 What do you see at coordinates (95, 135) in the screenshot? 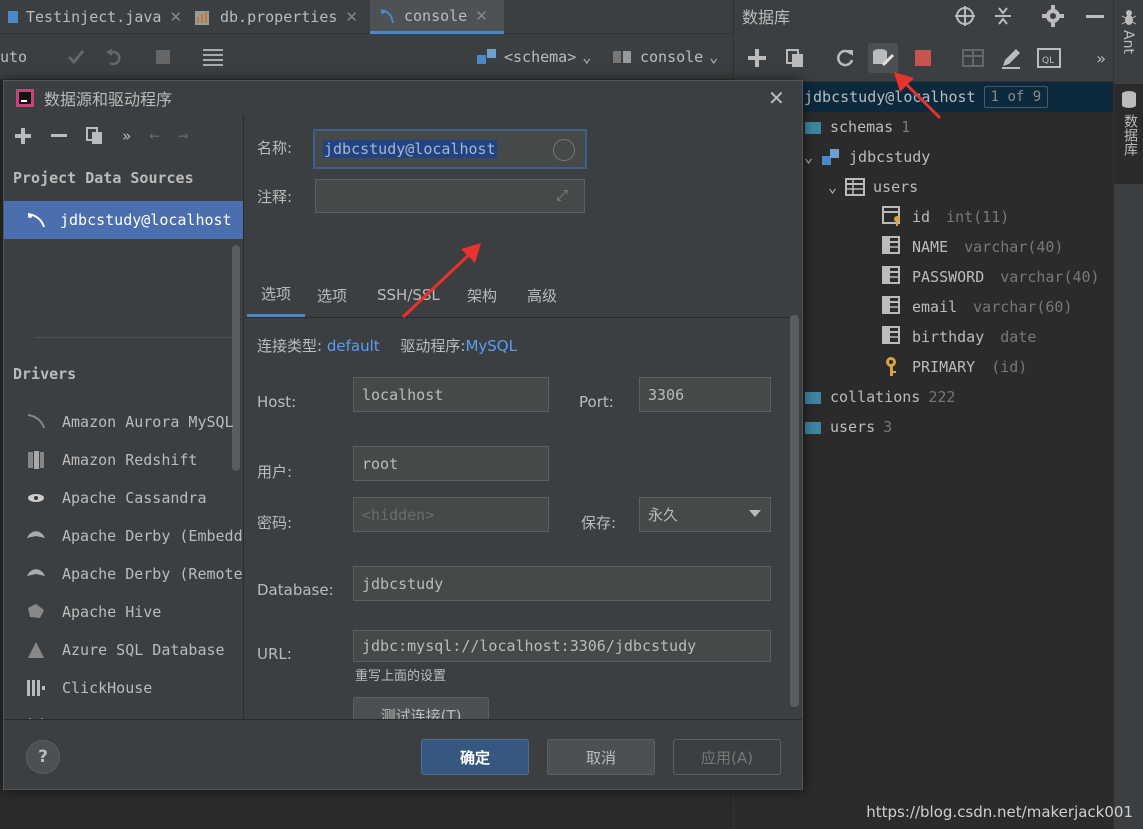
I see `duplicate-icon` at bounding box center [95, 135].